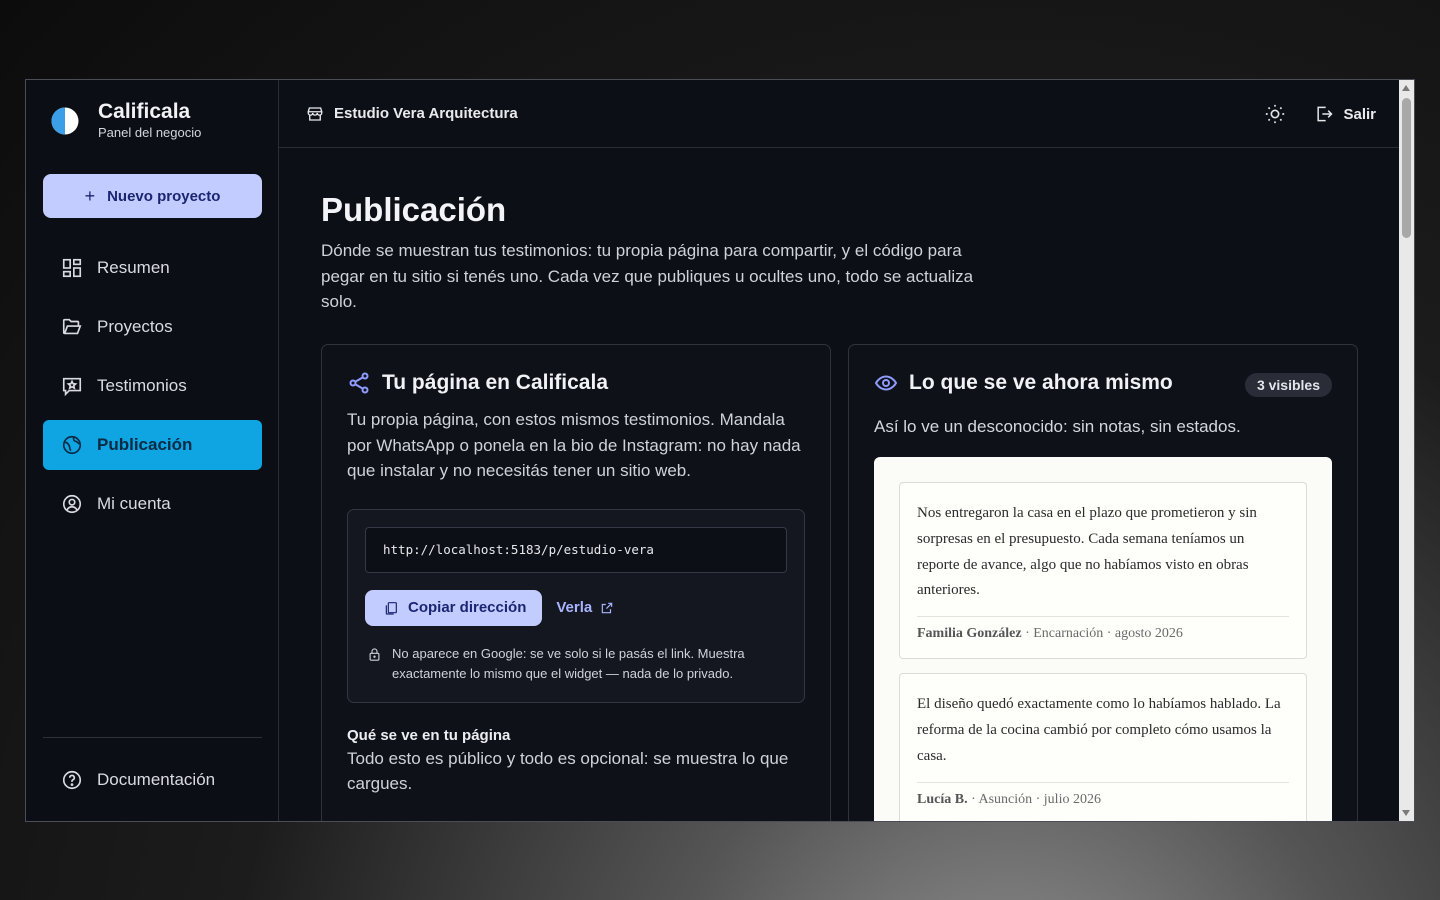 The image size is (1440, 900). What do you see at coordinates (142, 385) in the screenshot?
I see `sidebar-item-label: Testimonios` at bounding box center [142, 385].